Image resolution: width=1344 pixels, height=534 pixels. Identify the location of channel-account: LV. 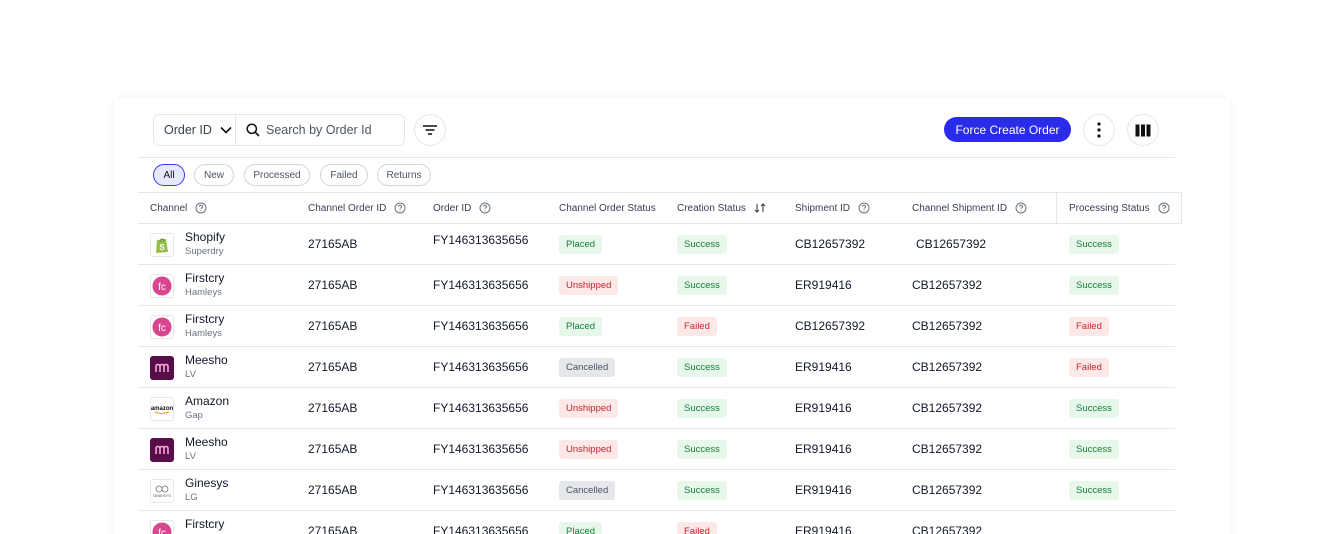
(190, 456).